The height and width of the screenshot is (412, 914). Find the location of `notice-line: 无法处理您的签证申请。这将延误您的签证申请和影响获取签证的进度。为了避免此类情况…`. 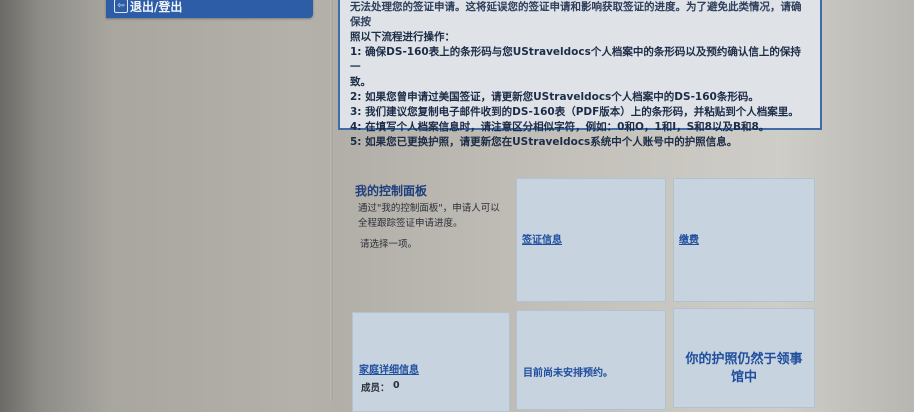

notice-line: 无法处理您的签证申请。这将延误您的签证申请和影响获取签证的进度。为了避免此类情况… is located at coordinates (576, 14).